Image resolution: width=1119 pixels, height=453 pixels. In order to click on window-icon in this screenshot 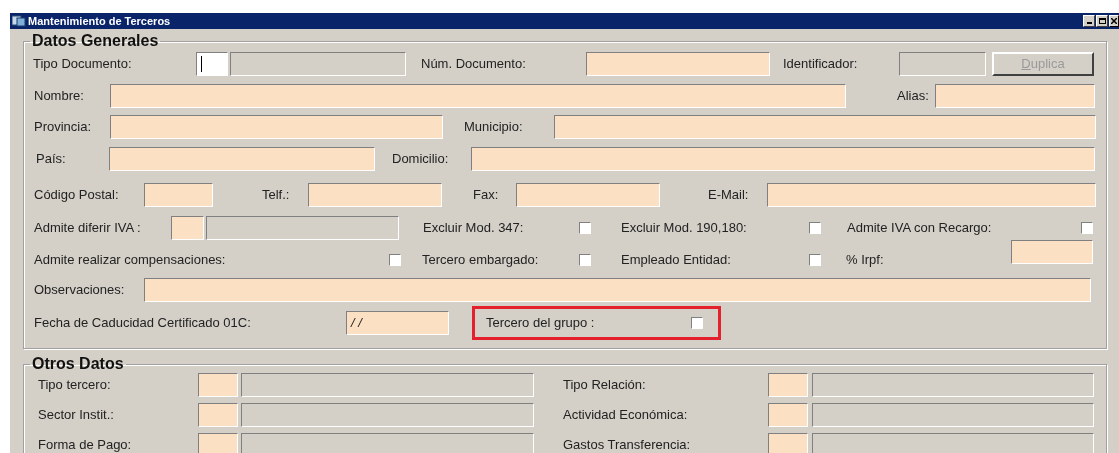, I will do `click(19, 21)`.